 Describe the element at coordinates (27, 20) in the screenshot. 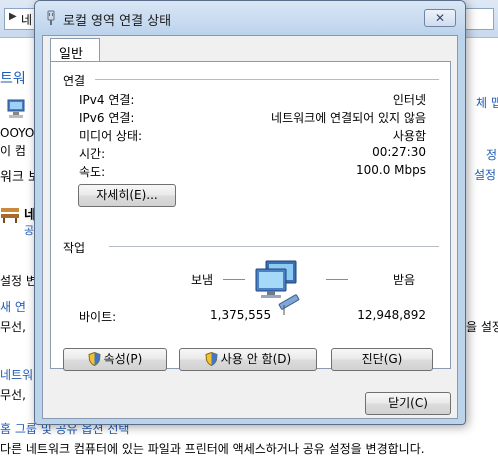

I see `address-text: 네` at that location.